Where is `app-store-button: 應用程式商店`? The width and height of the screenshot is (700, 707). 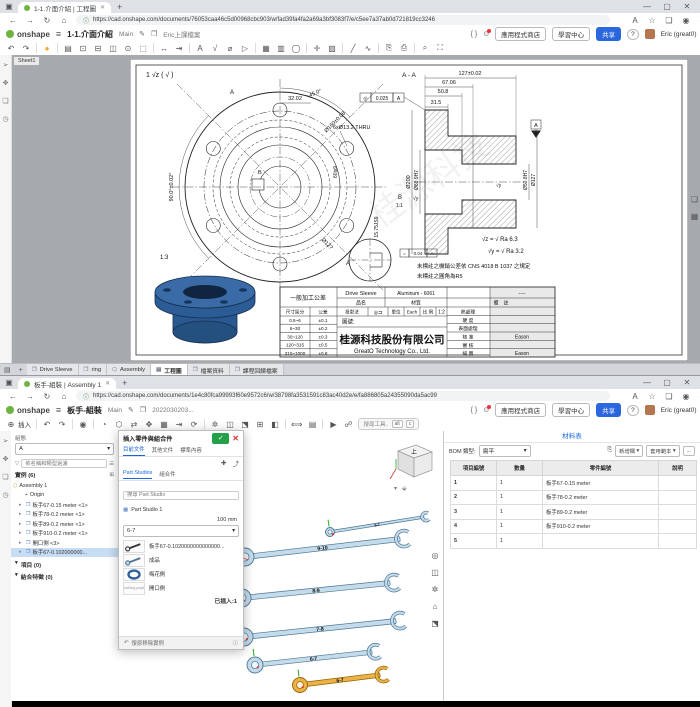
app-store-button: 應用程式商店 is located at coordinates (521, 410).